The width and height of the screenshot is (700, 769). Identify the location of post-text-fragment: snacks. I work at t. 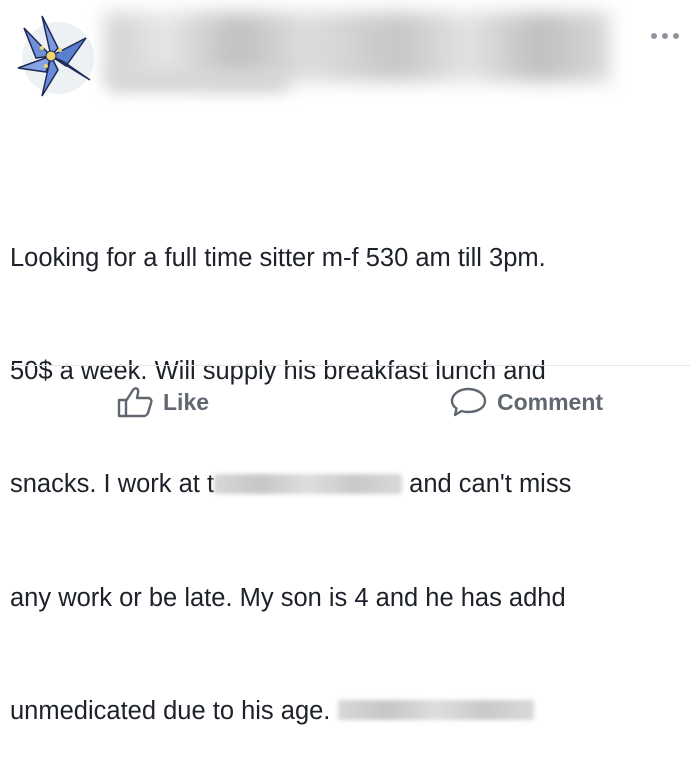
(112, 484).